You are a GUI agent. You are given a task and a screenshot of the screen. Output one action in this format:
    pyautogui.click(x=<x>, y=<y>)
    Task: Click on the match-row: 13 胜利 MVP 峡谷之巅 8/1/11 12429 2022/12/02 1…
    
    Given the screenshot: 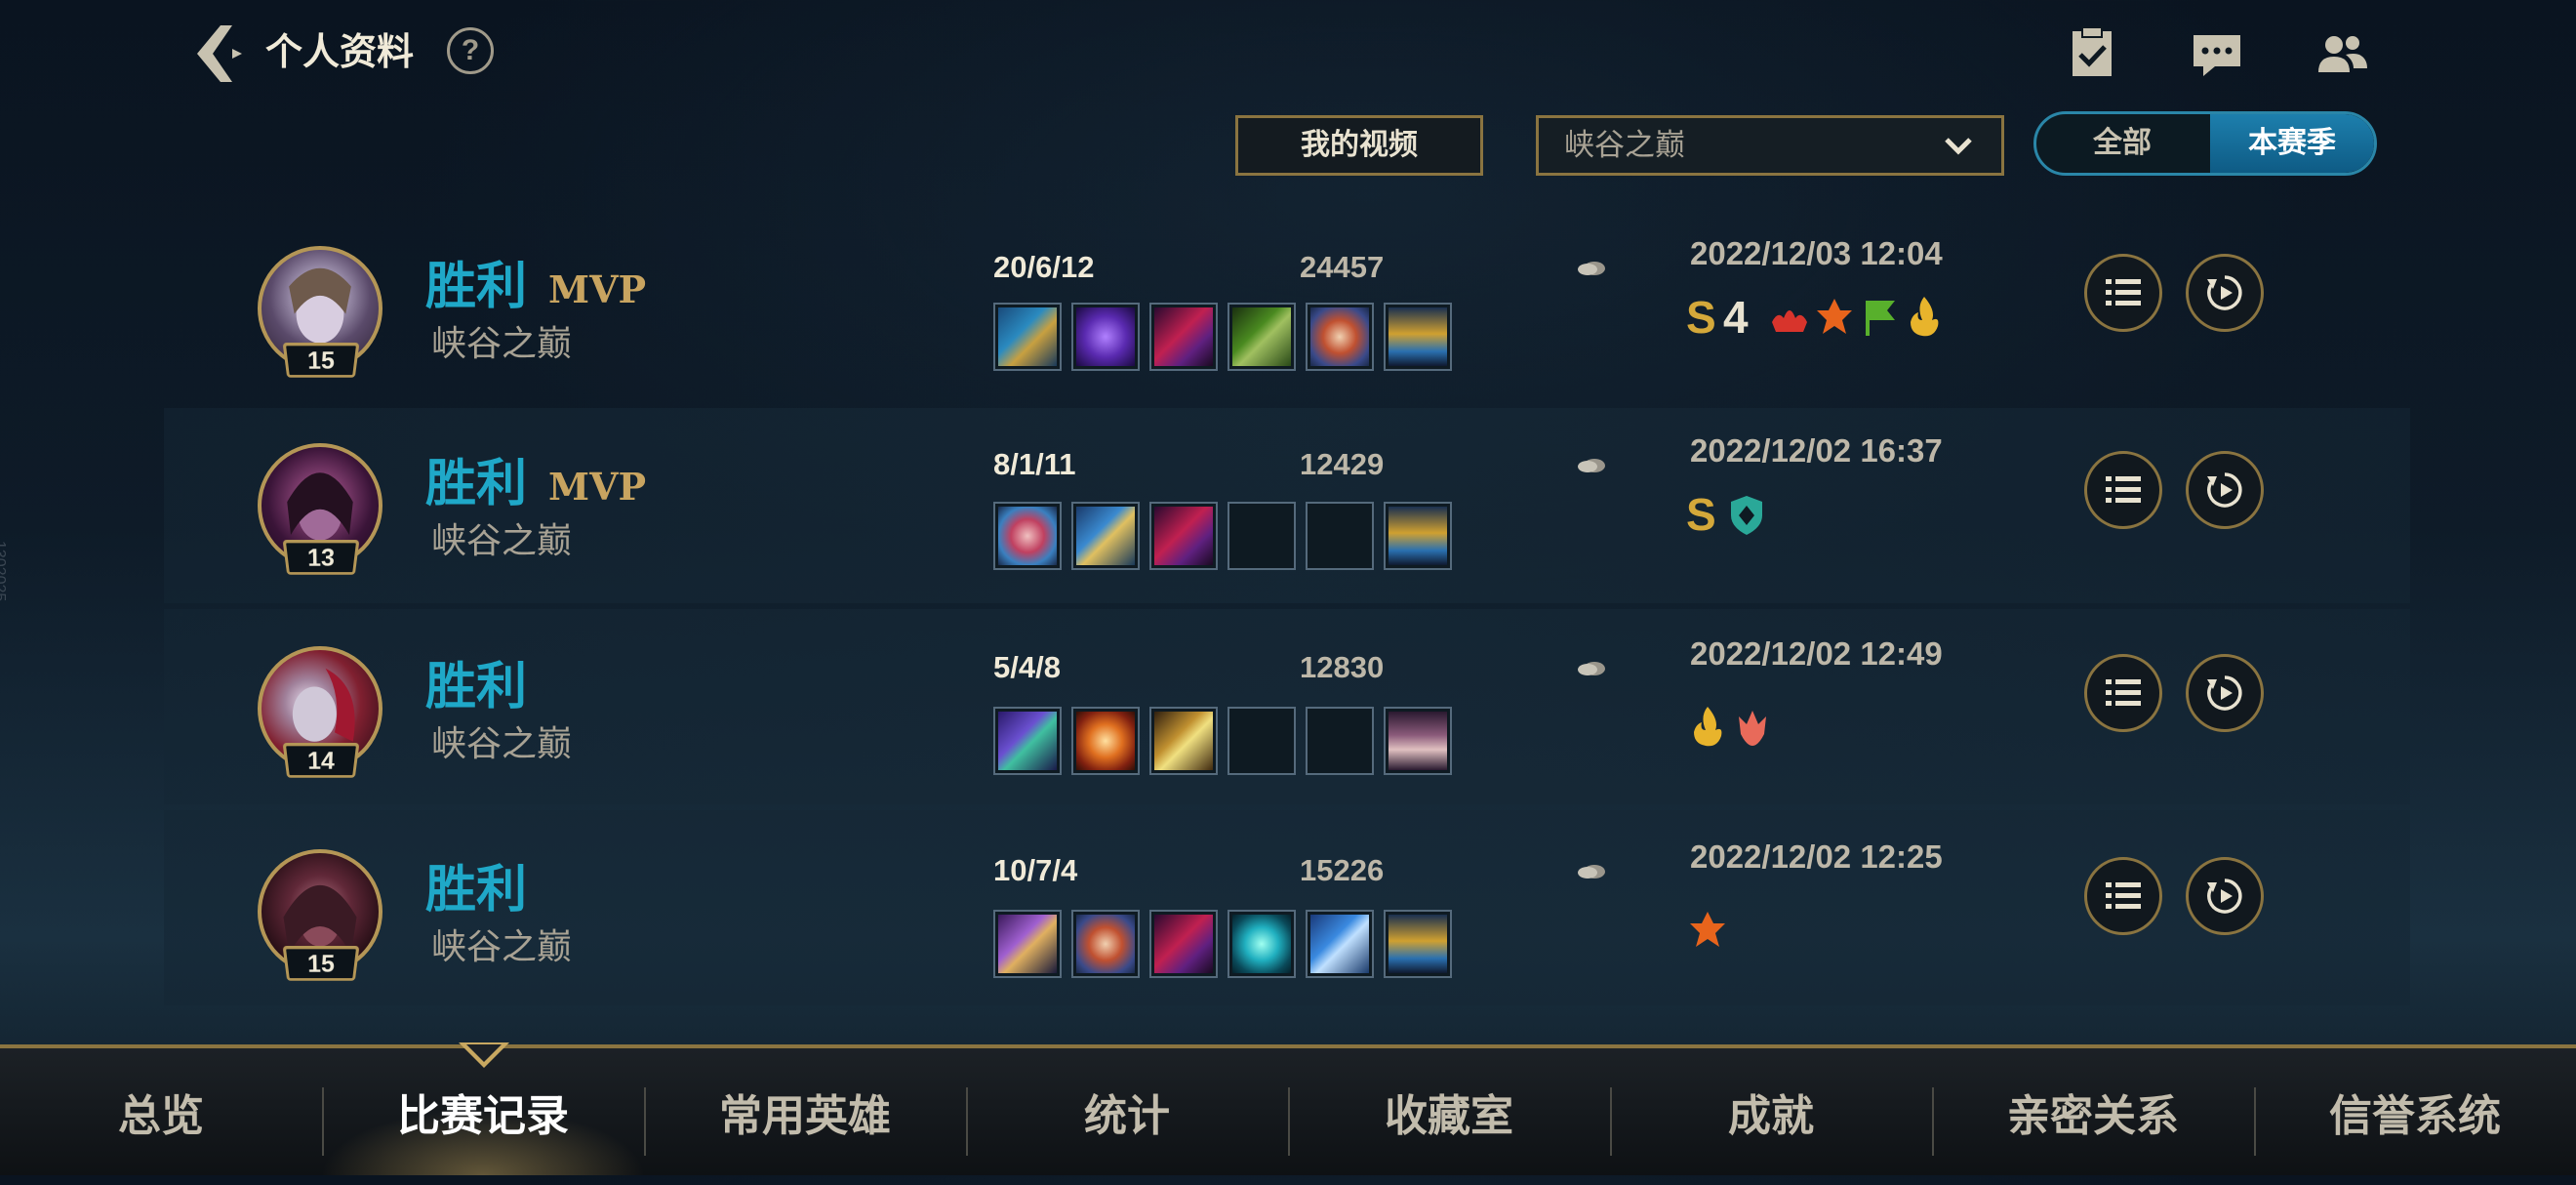 What is the action you would take?
    pyautogui.click(x=1287, y=506)
    